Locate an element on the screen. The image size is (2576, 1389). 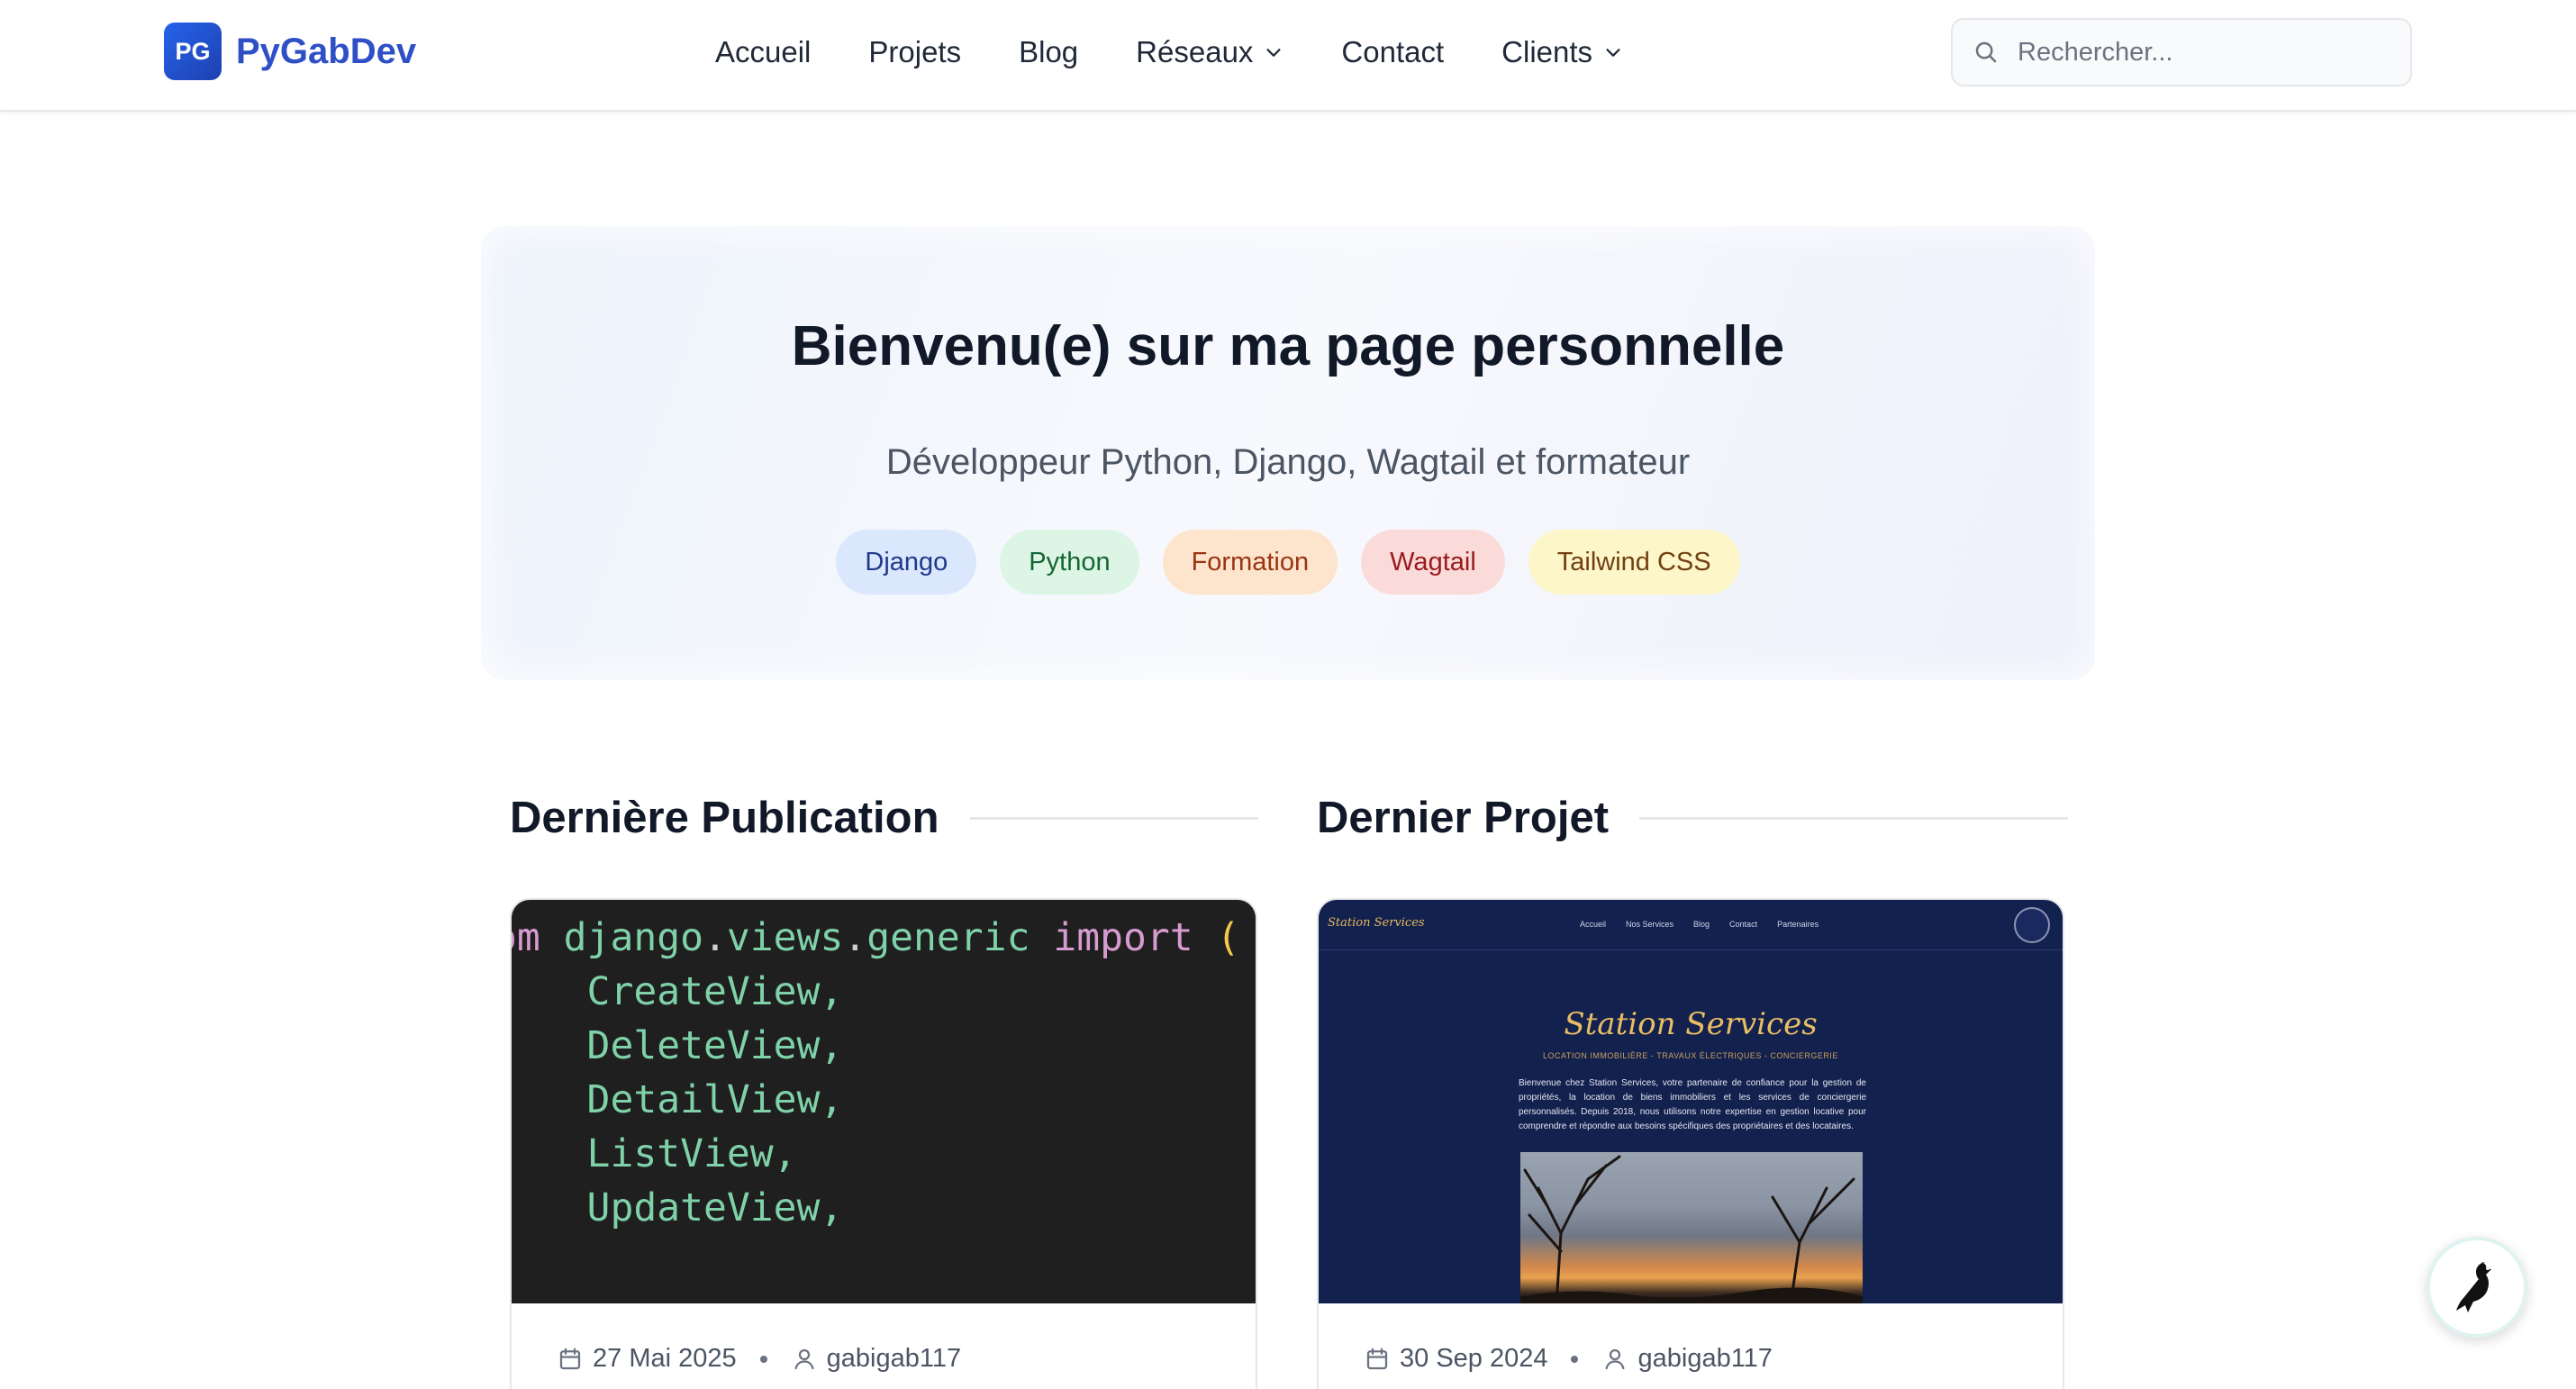
post-author: gabigab117 is located at coordinates (876, 1359).